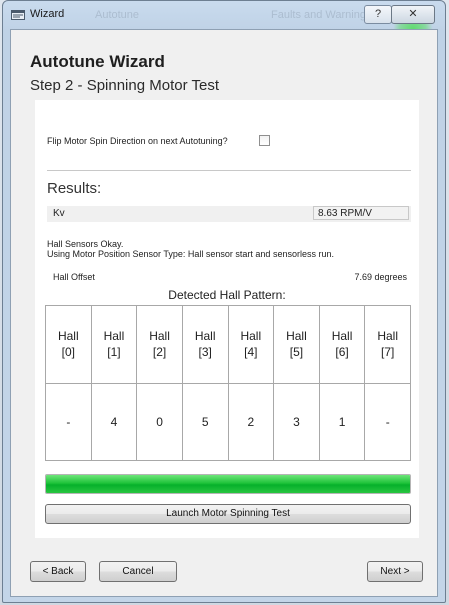  Describe the element at coordinates (387, 344) in the screenshot. I see `hall-header-cell: Hall [7]` at that location.